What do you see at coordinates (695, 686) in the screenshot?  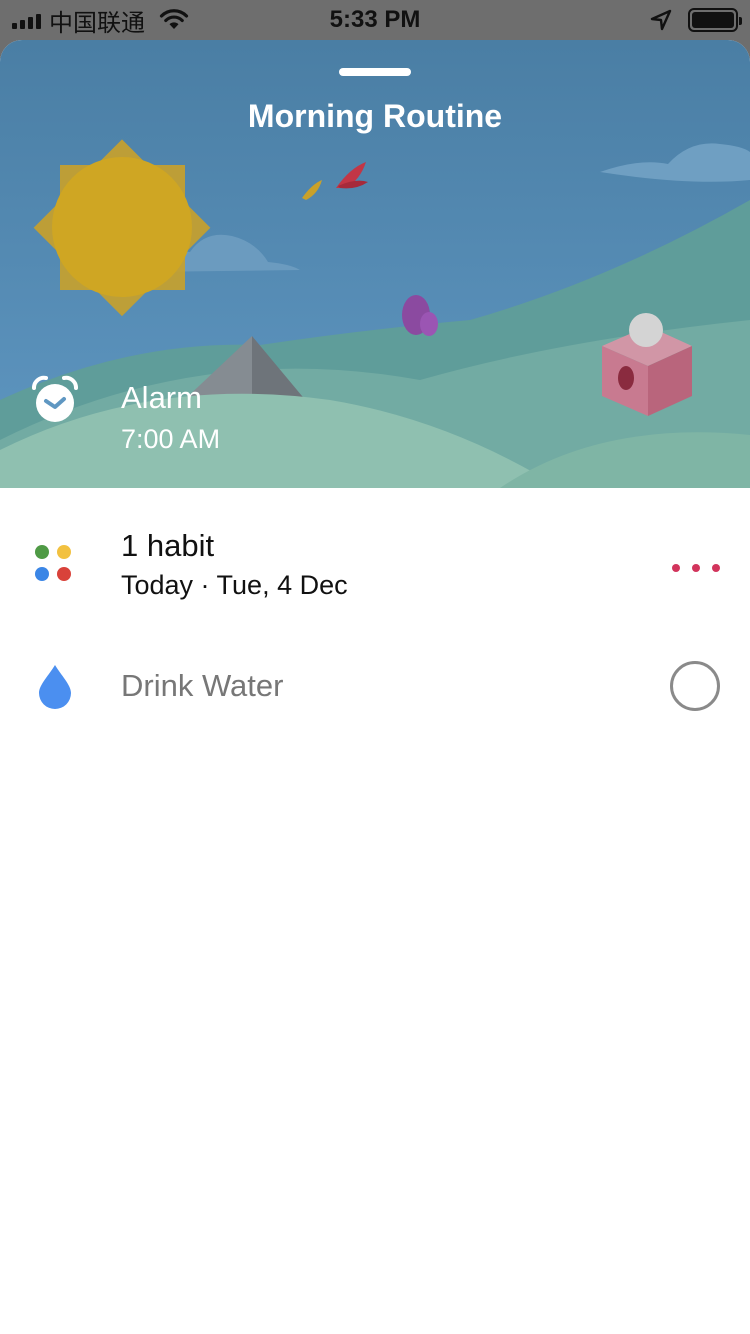 I see `habit-complete-checkbox` at bounding box center [695, 686].